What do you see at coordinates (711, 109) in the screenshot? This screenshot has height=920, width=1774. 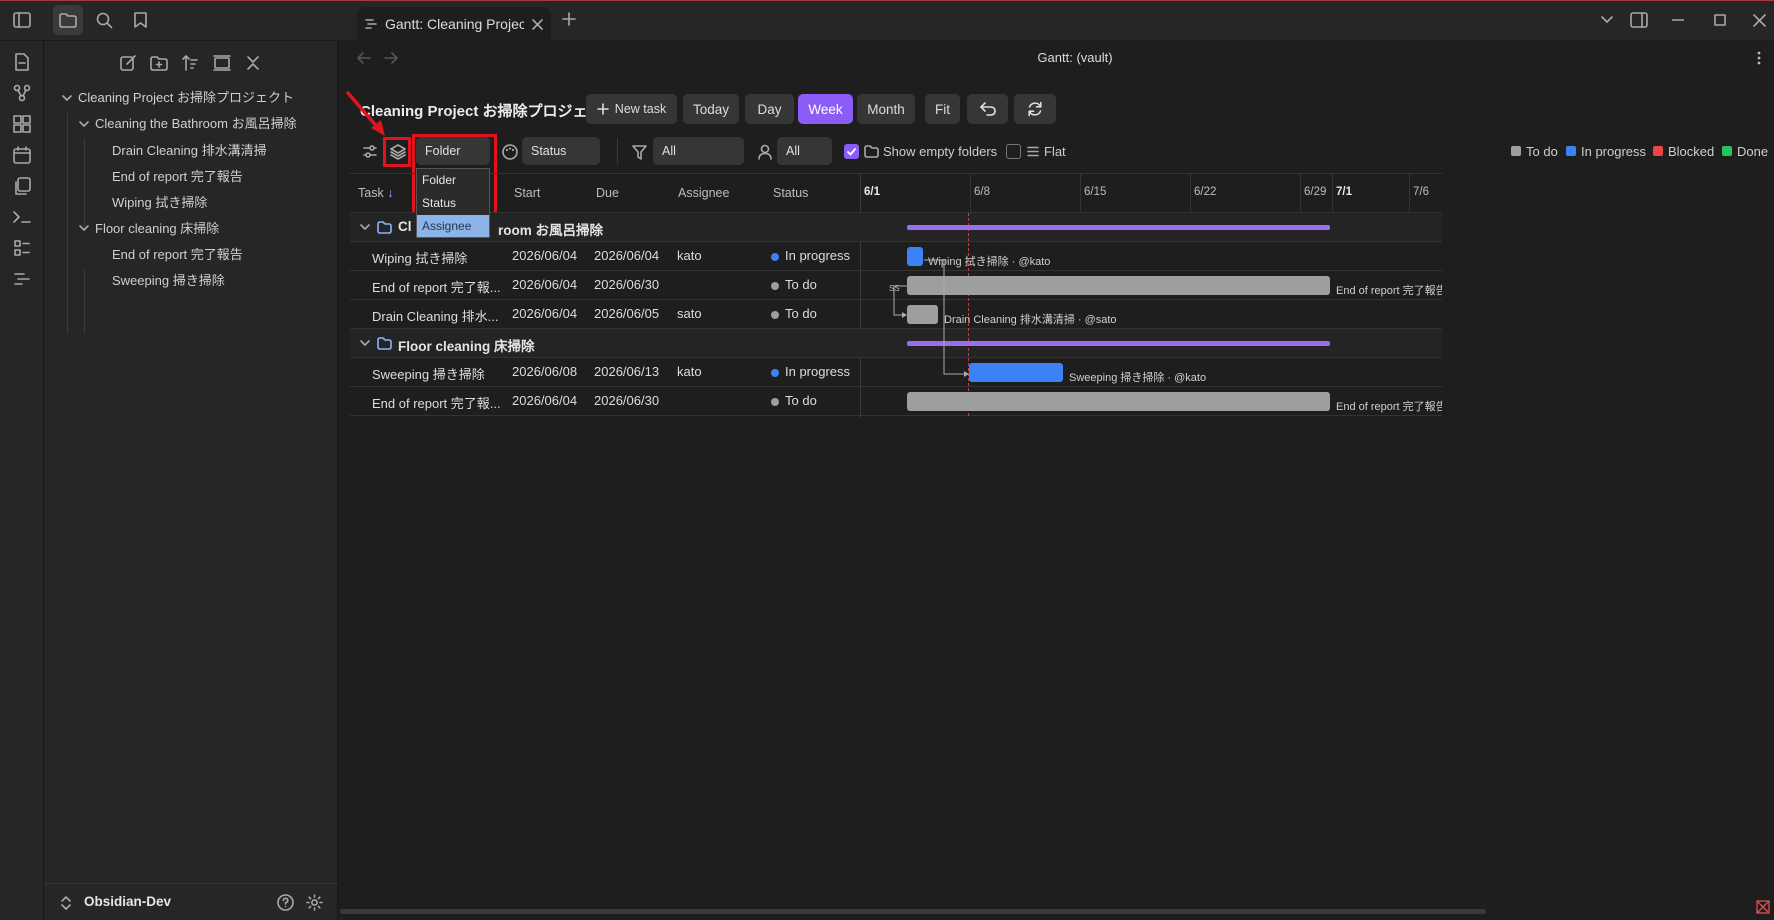 I see `today-button: Today` at bounding box center [711, 109].